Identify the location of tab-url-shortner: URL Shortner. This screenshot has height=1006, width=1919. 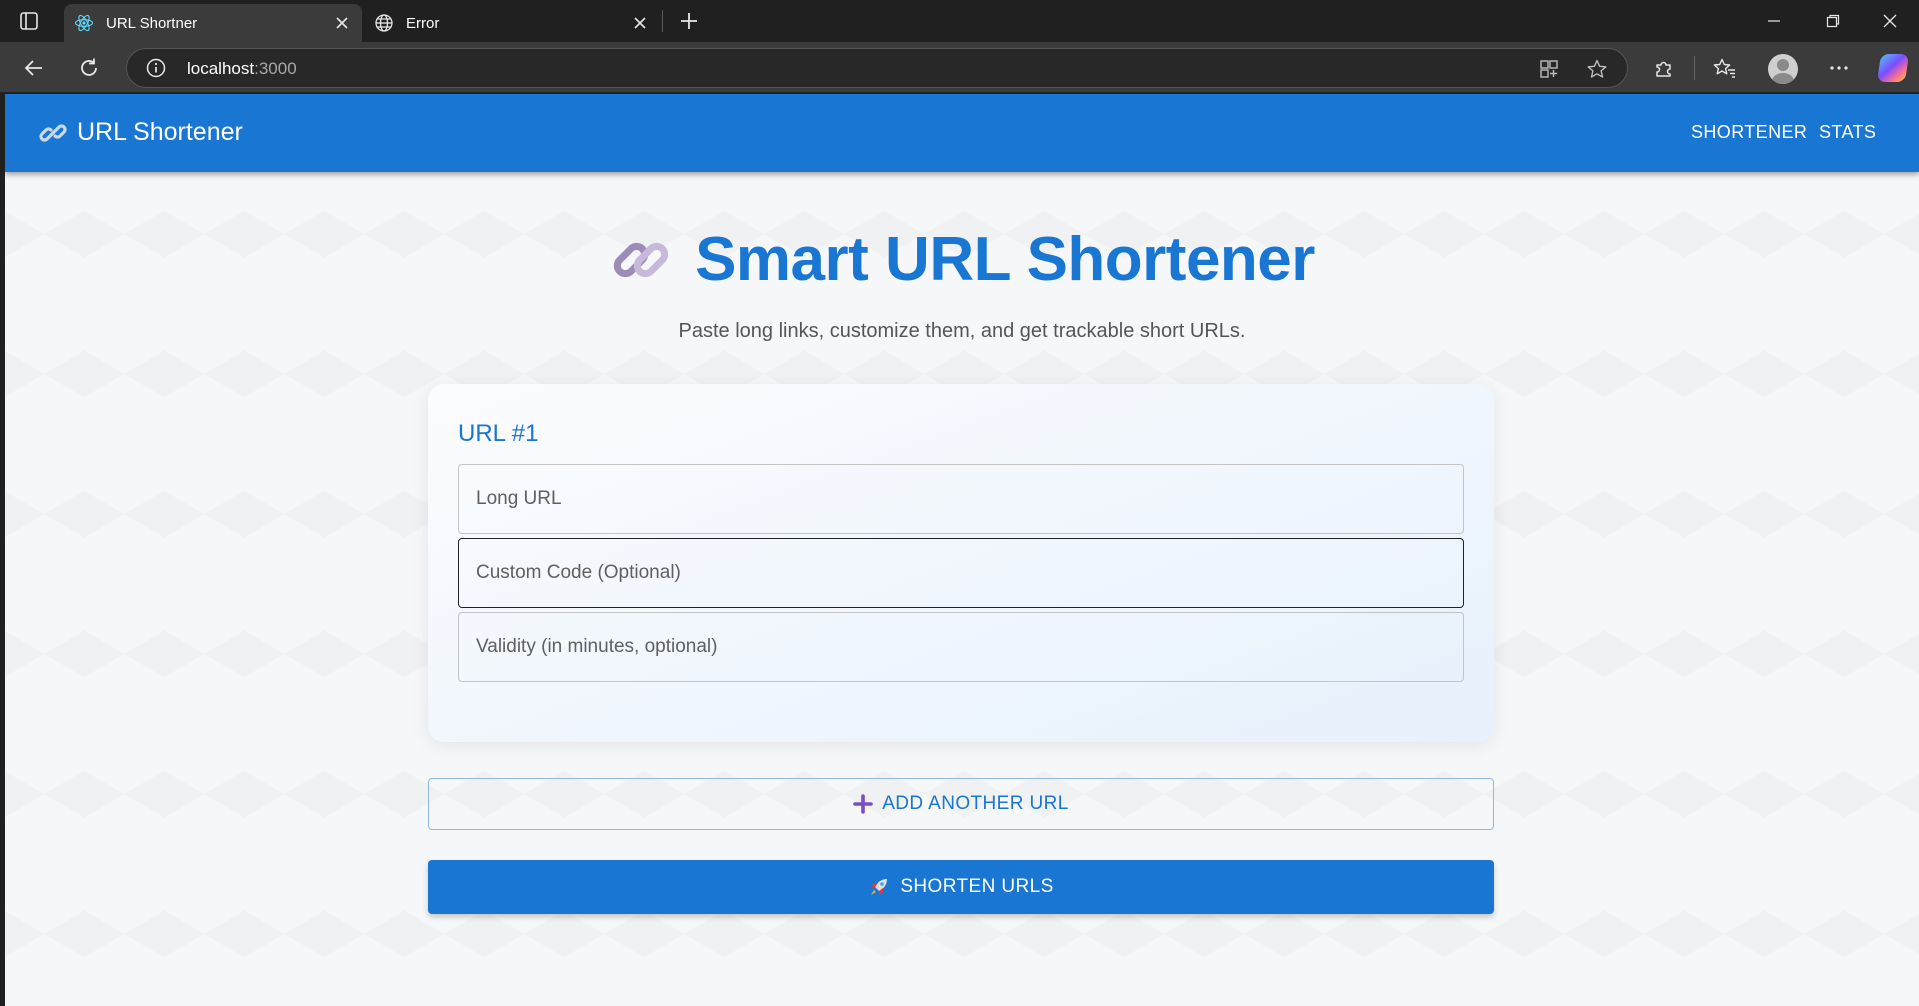
(213, 23).